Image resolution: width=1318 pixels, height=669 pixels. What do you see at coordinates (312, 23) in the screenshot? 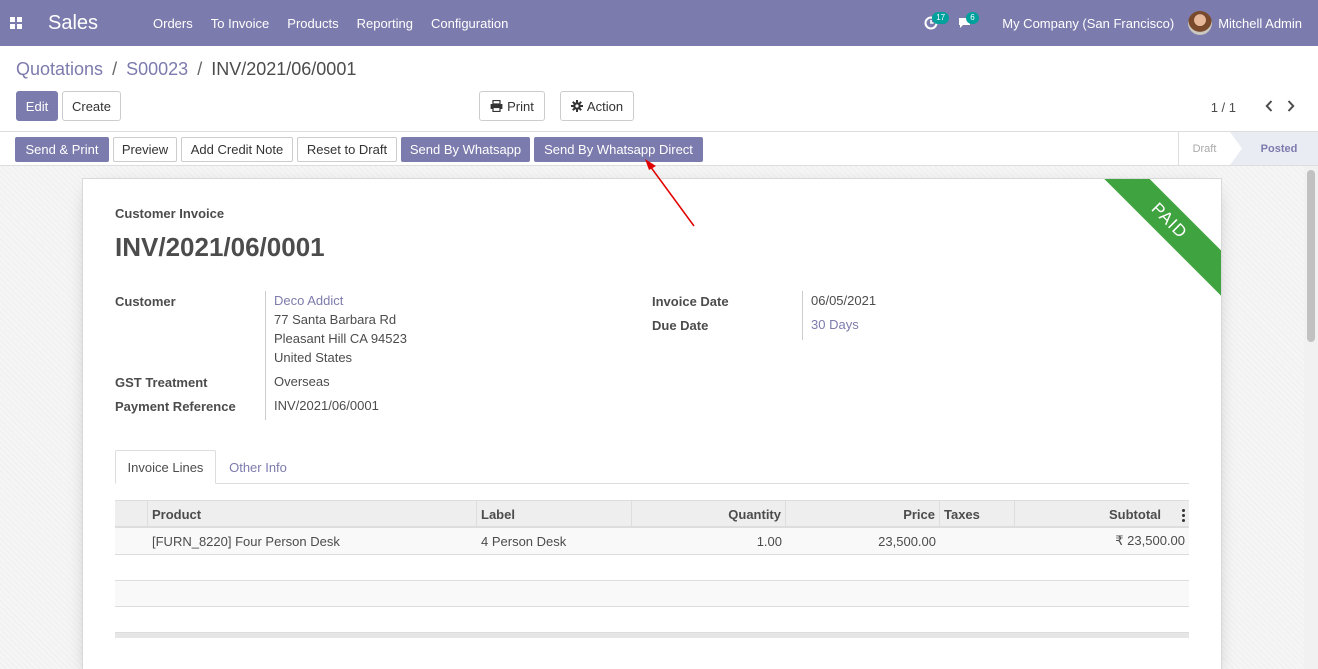
I see `menu-products: Products` at bounding box center [312, 23].